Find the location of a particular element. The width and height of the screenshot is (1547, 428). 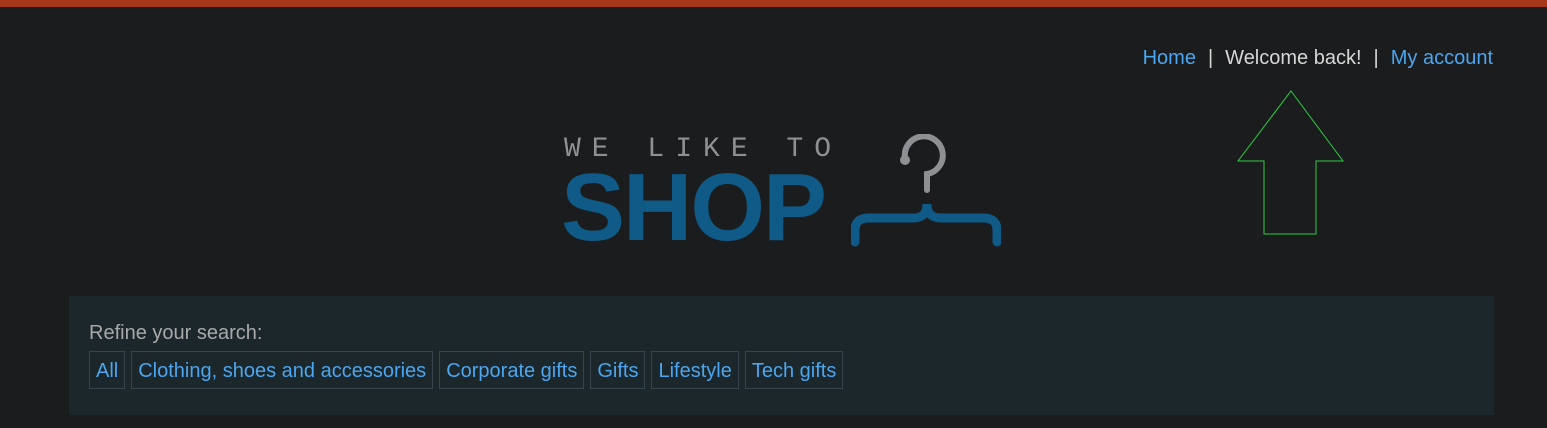

filter-lifestyle: Lifestyle is located at coordinates (695, 370).